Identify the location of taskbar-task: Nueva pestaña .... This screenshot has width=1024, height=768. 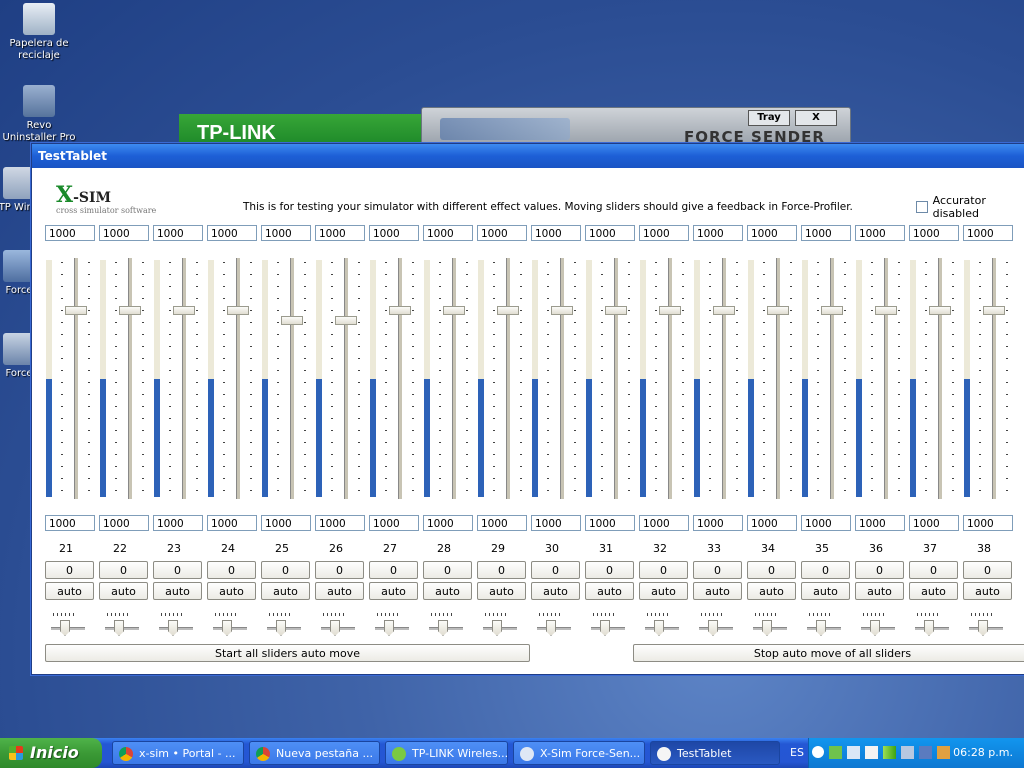
(314, 753).